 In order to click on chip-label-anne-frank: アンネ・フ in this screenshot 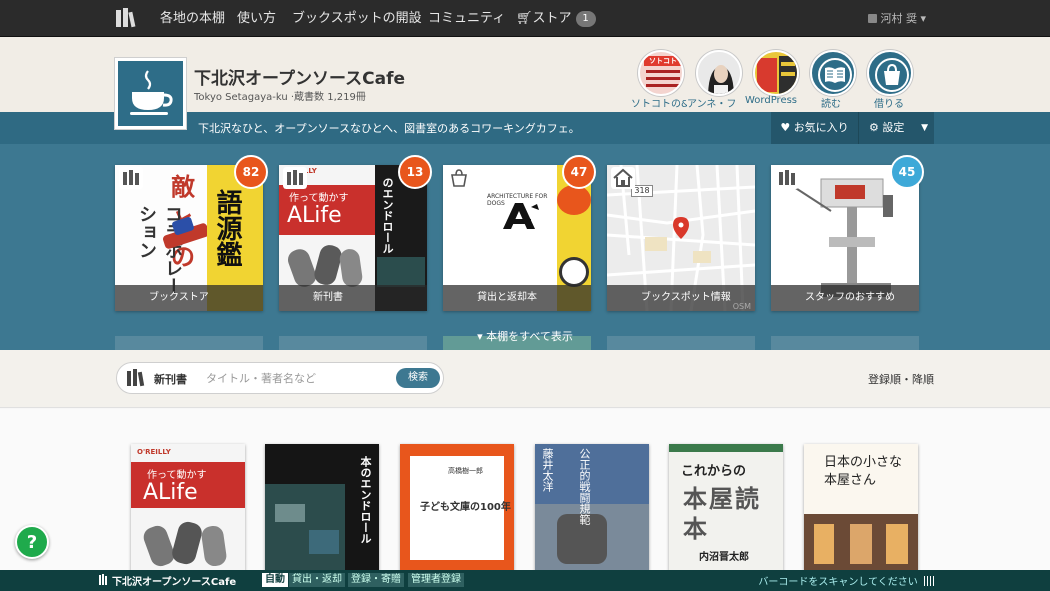, I will do `click(716, 102)`.